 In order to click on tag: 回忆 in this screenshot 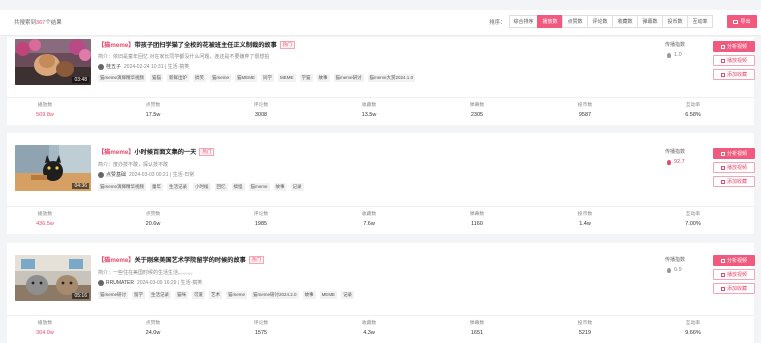, I will do `click(221, 187)`.